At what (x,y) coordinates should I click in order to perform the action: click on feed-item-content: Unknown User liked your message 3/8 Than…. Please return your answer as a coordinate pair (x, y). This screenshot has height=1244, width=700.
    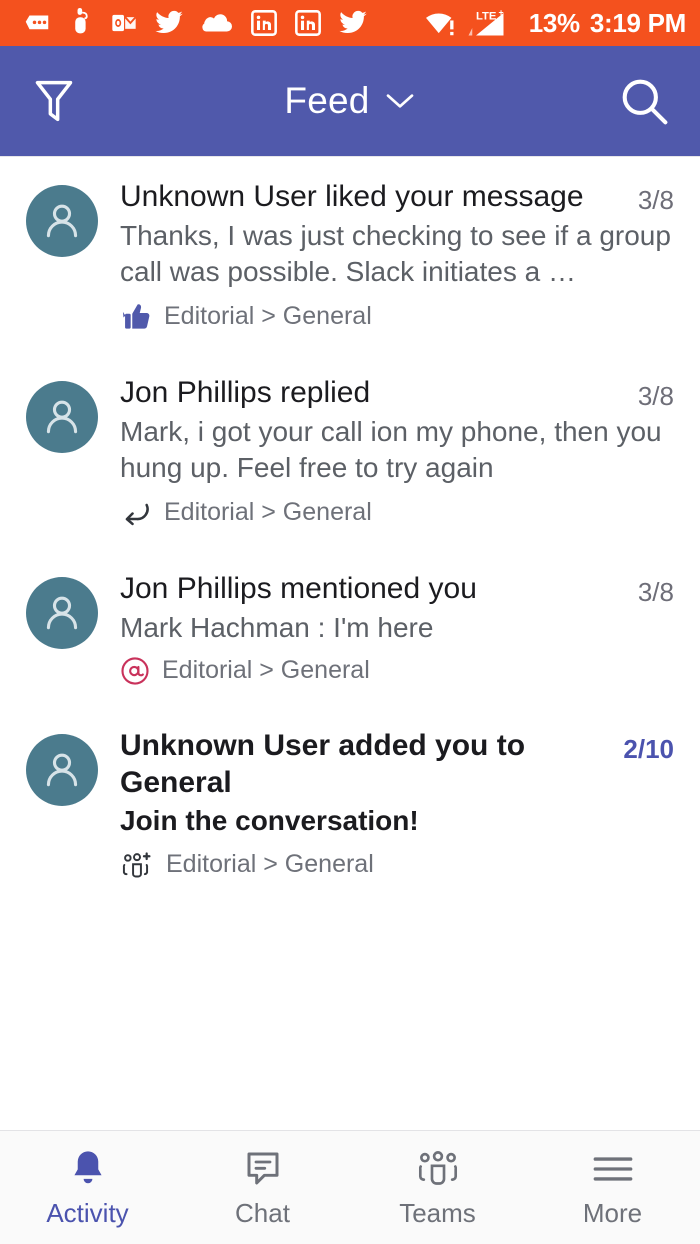
    Looking at the image, I should click on (397, 256).